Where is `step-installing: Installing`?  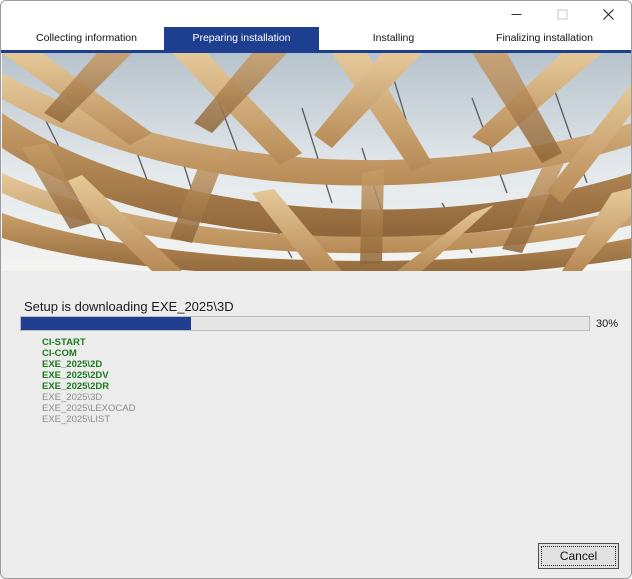 step-installing: Installing is located at coordinates (393, 38).